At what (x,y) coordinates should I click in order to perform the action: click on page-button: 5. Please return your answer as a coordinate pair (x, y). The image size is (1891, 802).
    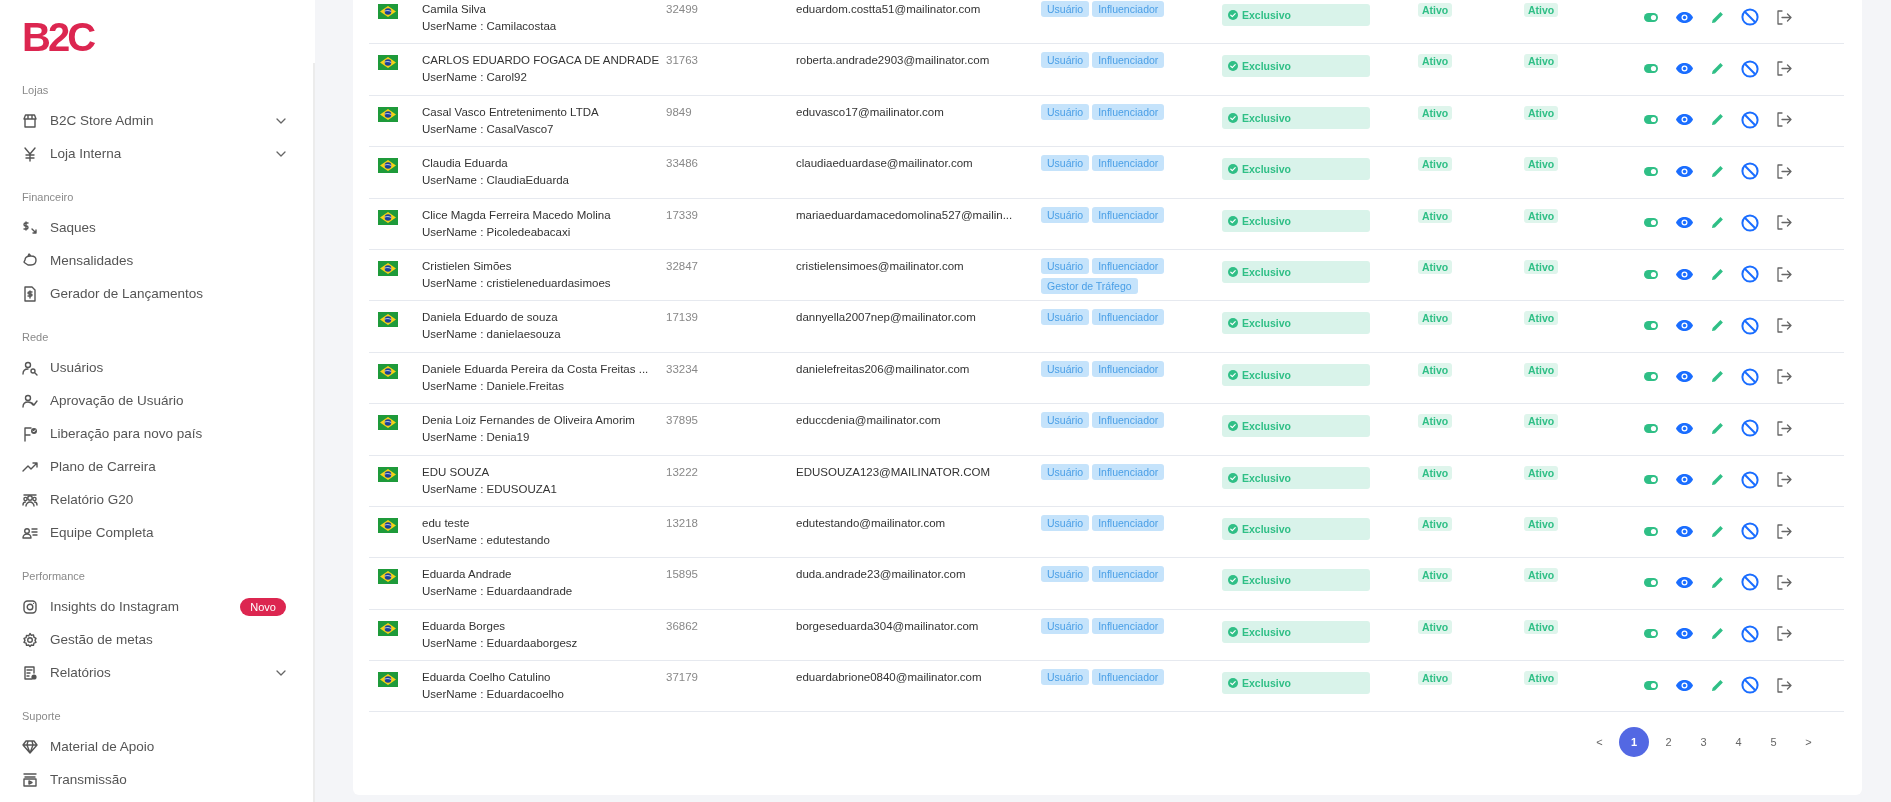
    Looking at the image, I should click on (1773, 742).